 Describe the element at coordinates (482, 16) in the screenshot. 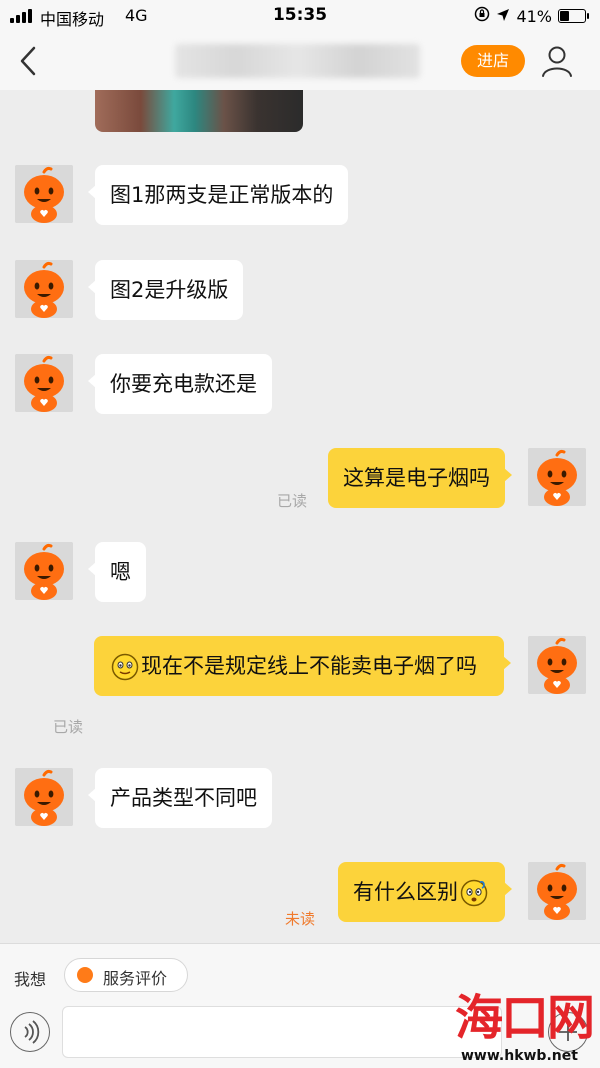

I see `rotation-lock-icon` at that location.